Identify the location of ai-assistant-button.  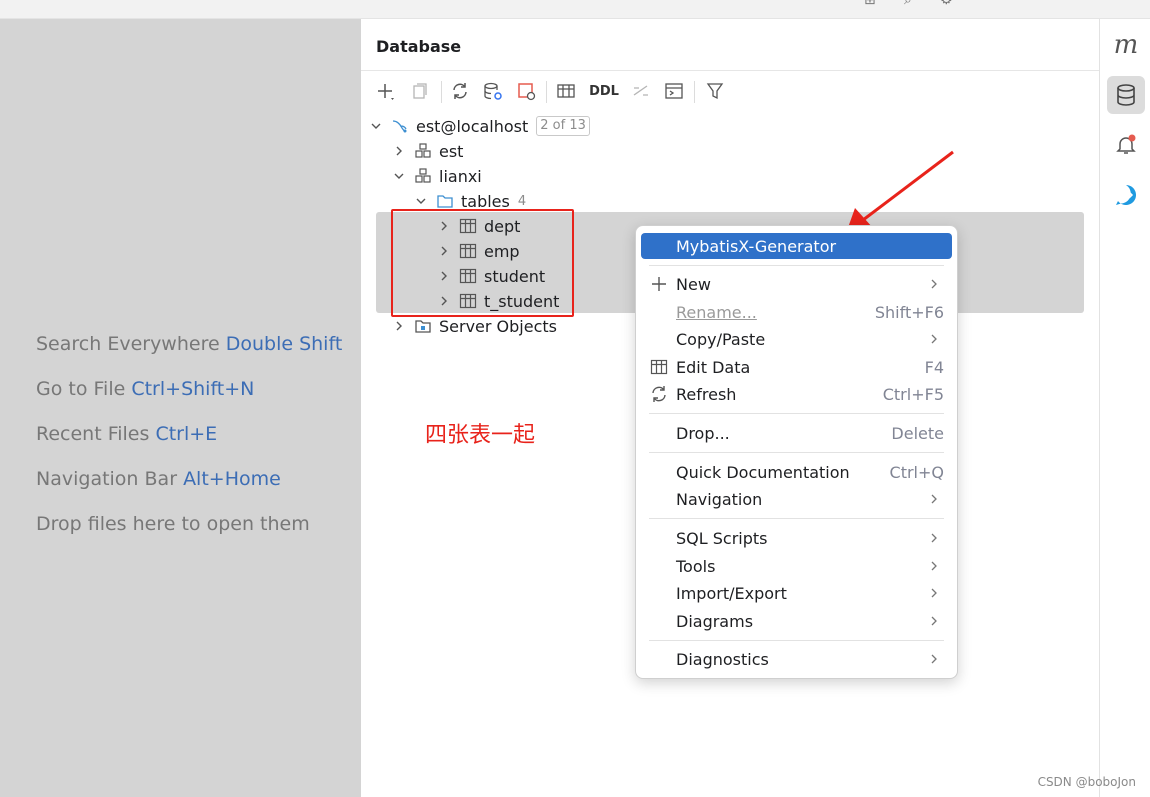
(1126, 195).